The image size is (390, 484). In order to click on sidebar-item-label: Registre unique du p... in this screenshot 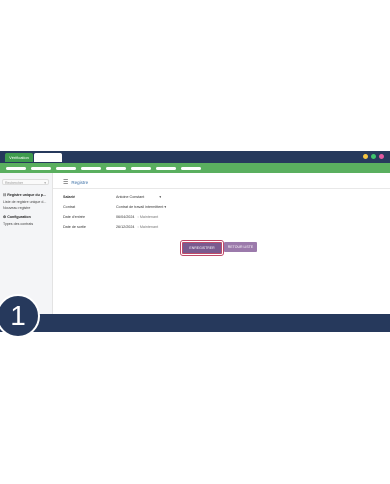, I will do `click(26, 195)`.